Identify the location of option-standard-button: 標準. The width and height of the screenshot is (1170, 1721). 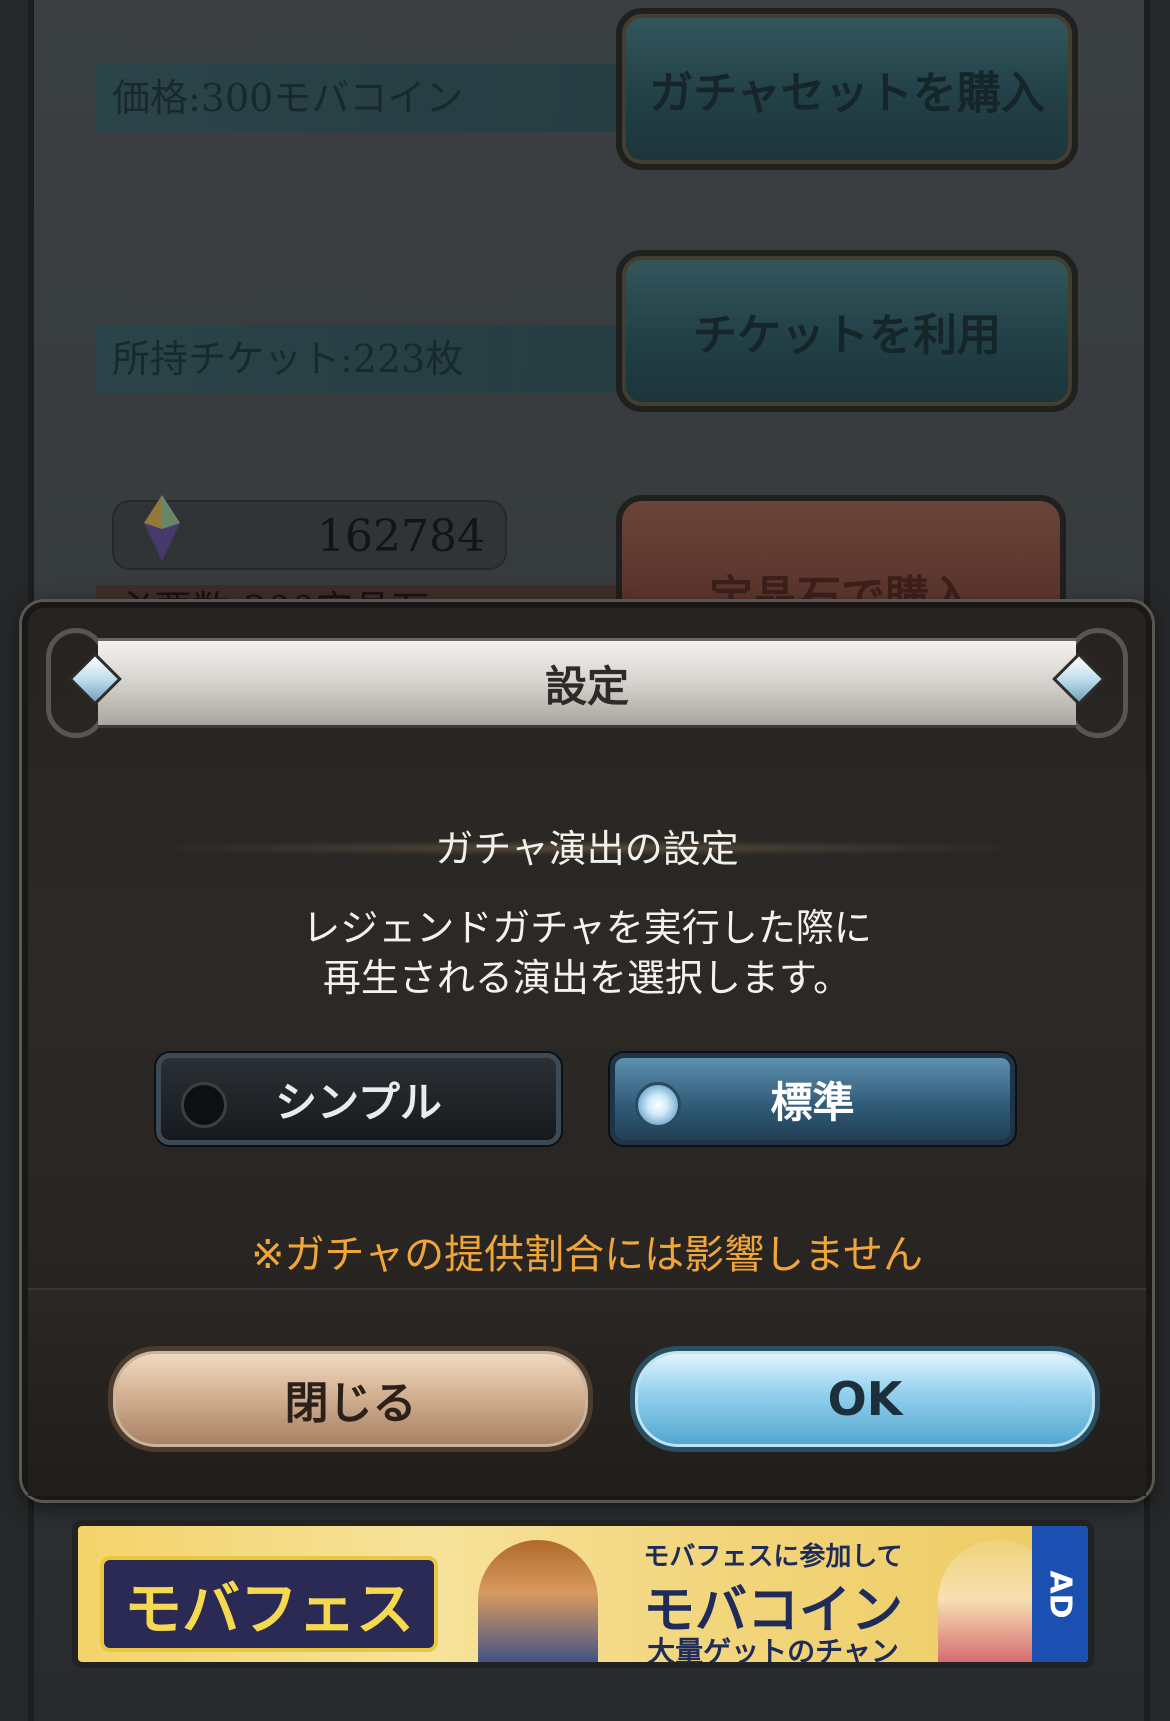
(812, 1099).